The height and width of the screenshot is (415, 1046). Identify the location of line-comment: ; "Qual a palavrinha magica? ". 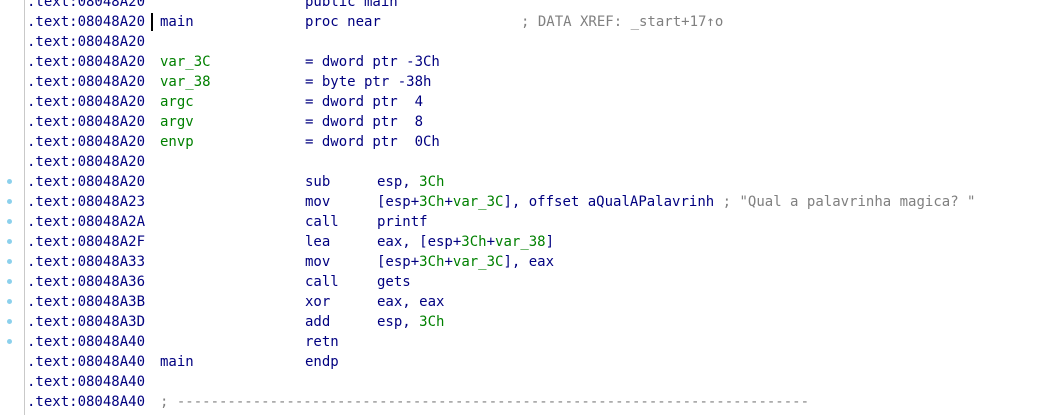
(845, 202).